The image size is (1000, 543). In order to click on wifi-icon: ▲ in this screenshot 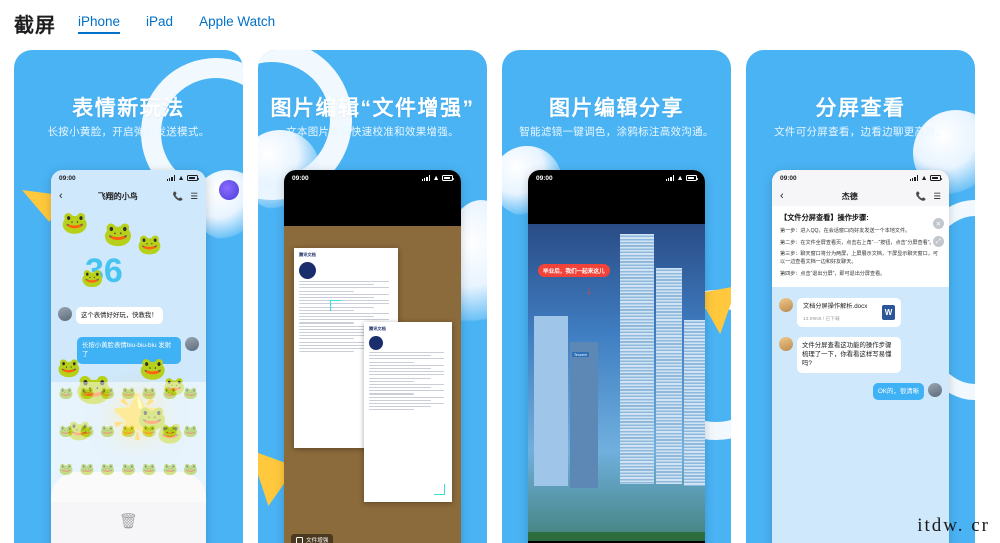, I will do `click(436, 178)`.